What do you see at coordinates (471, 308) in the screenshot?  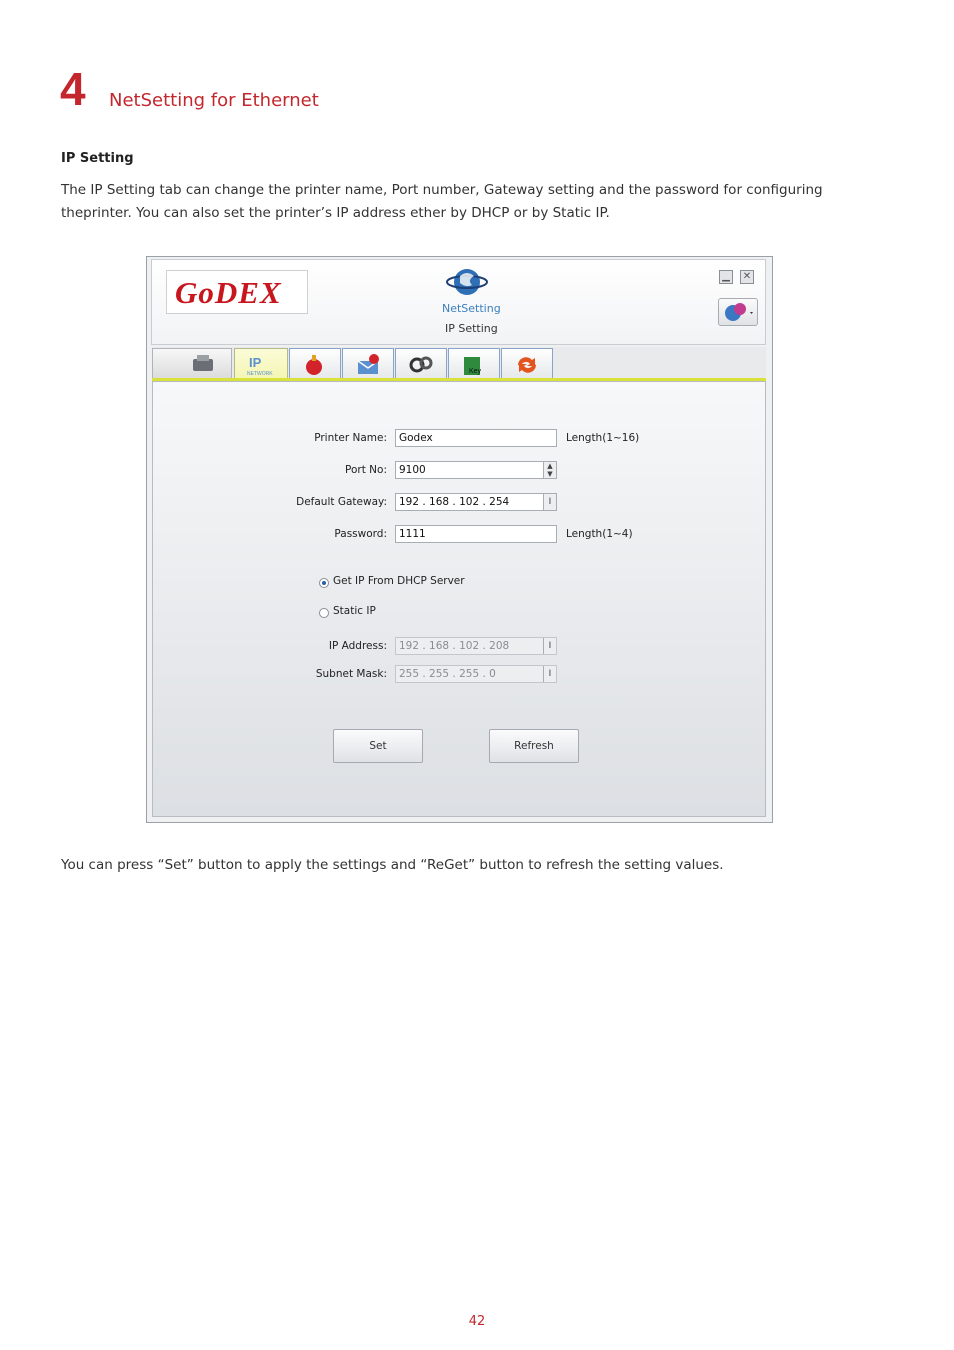 I see `netsetting-logo-text: NetSetting` at bounding box center [471, 308].